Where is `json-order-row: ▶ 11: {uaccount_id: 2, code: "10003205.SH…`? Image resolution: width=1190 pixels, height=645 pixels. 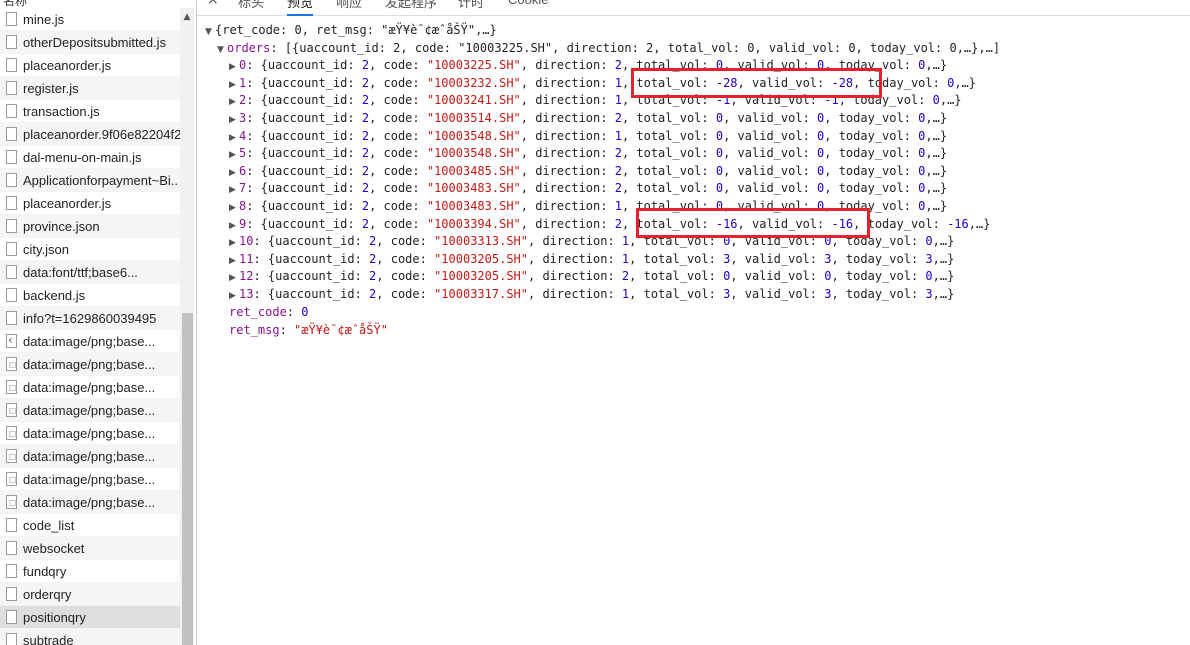 json-order-row: ▶ 11: {uaccount_id: 2, code: "10003205.SH… is located at coordinates (591, 259).